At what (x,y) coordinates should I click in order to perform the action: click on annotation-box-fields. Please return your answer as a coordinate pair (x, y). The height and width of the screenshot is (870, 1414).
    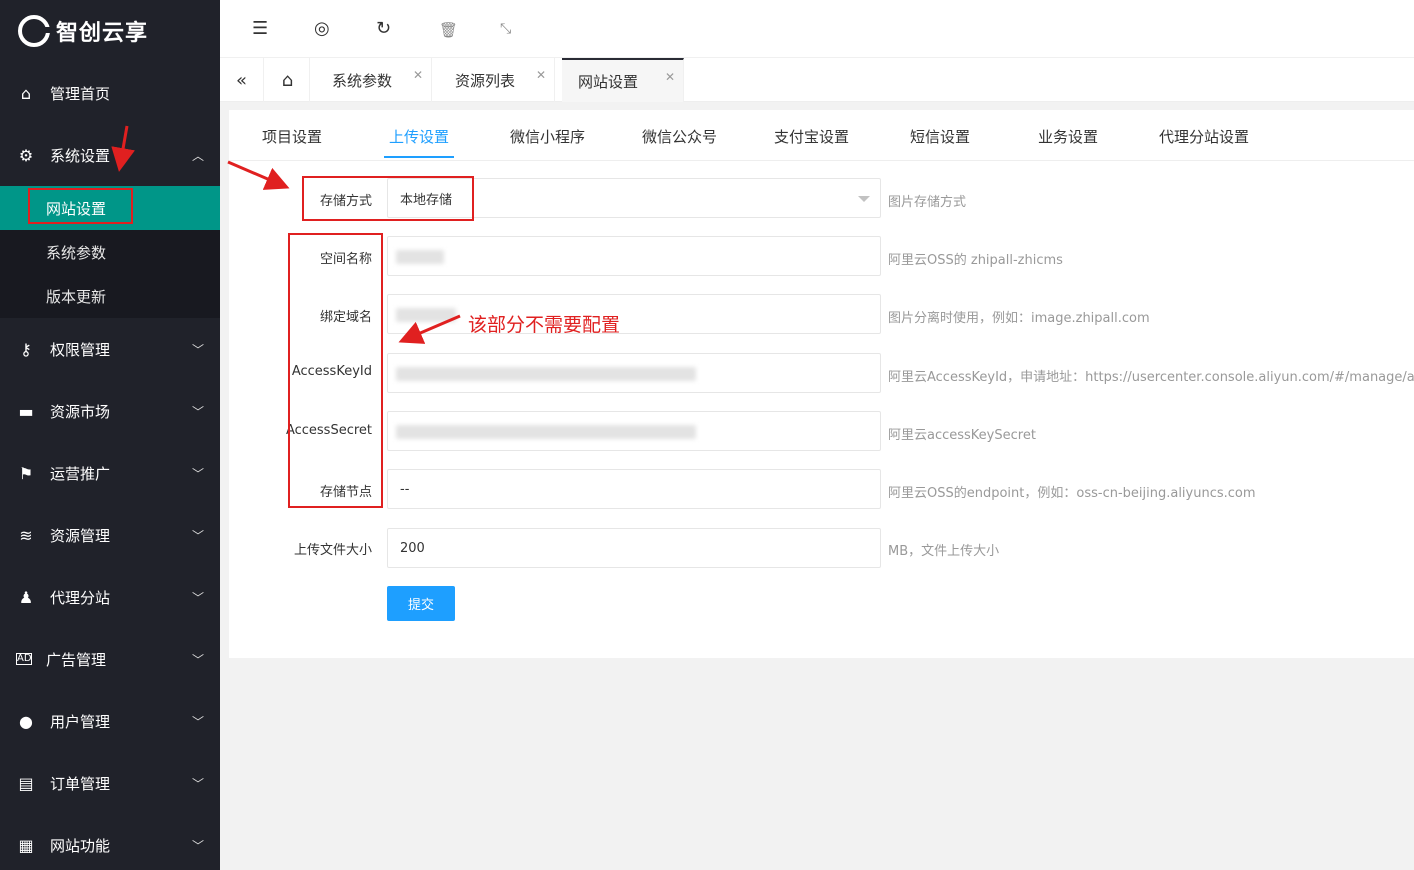
    Looking at the image, I should click on (335, 370).